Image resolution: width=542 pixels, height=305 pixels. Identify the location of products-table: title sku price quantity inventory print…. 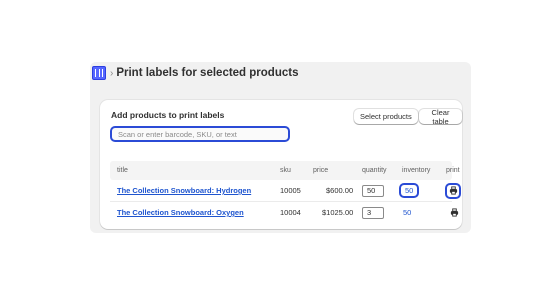
(285, 192).